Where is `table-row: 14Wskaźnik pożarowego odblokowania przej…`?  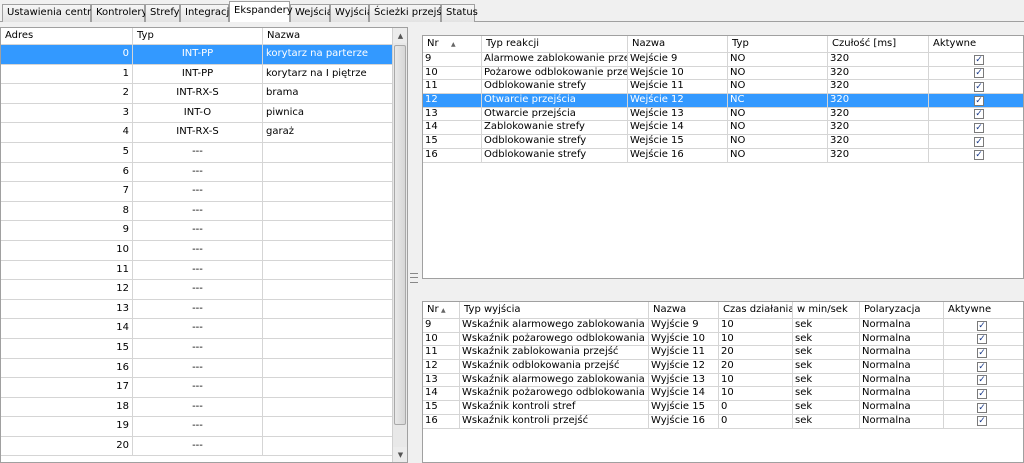
table-row: 14Wskaźnik pożarowego odblokowania przej… is located at coordinates (723, 394).